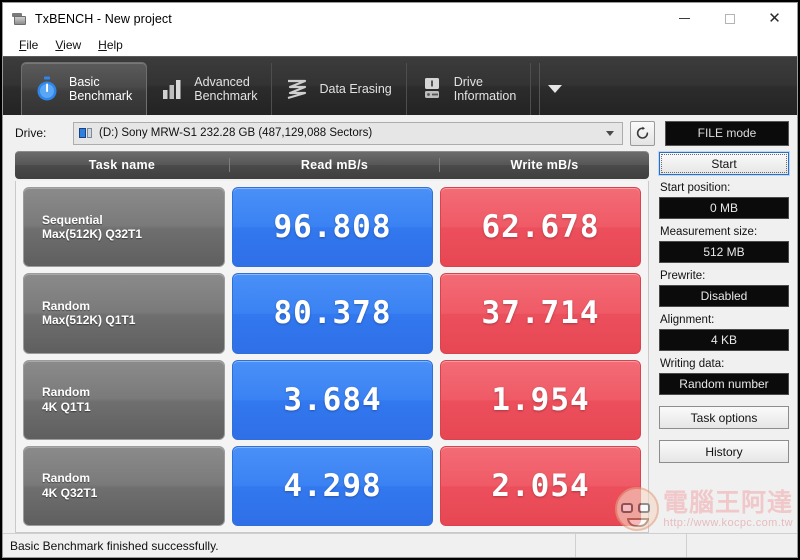  I want to click on tab-advanced-benchmark-label: Advanced Benchmark, so click(225, 89).